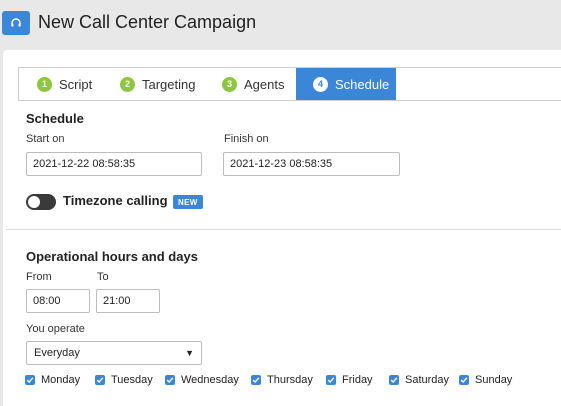  Describe the element at coordinates (112, 256) in the screenshot. I see `operational-heading: Operational hours and days` at that location.